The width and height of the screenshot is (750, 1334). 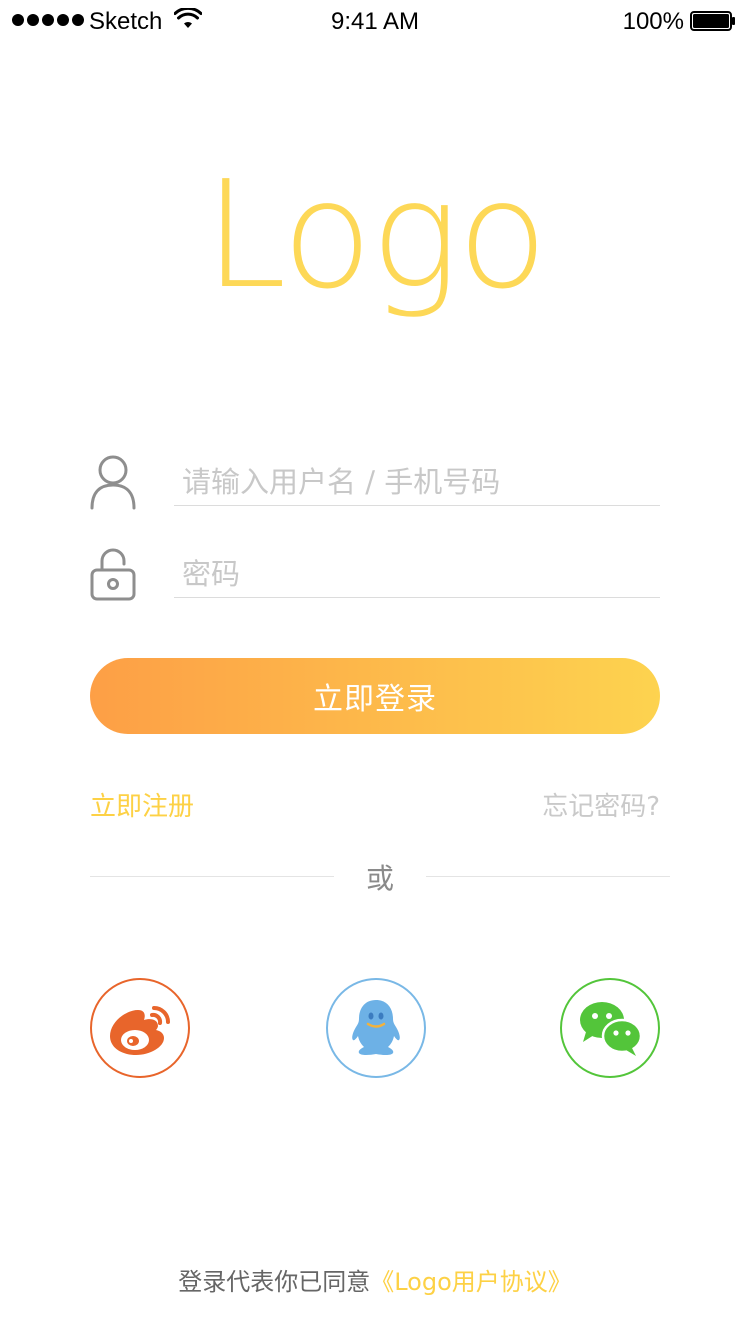 I want to click on agreement-footer: 登录代表你已同意《Logo用户协议》, so click(x=375, y=1279).